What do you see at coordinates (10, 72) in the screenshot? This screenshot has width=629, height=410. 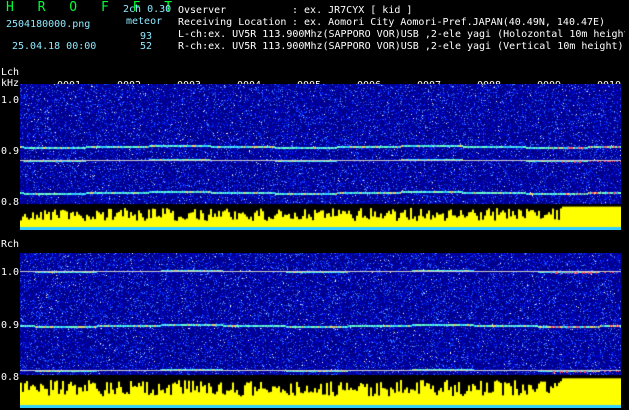 I see `lch-label: Lch` at bounding box center [10, 72].